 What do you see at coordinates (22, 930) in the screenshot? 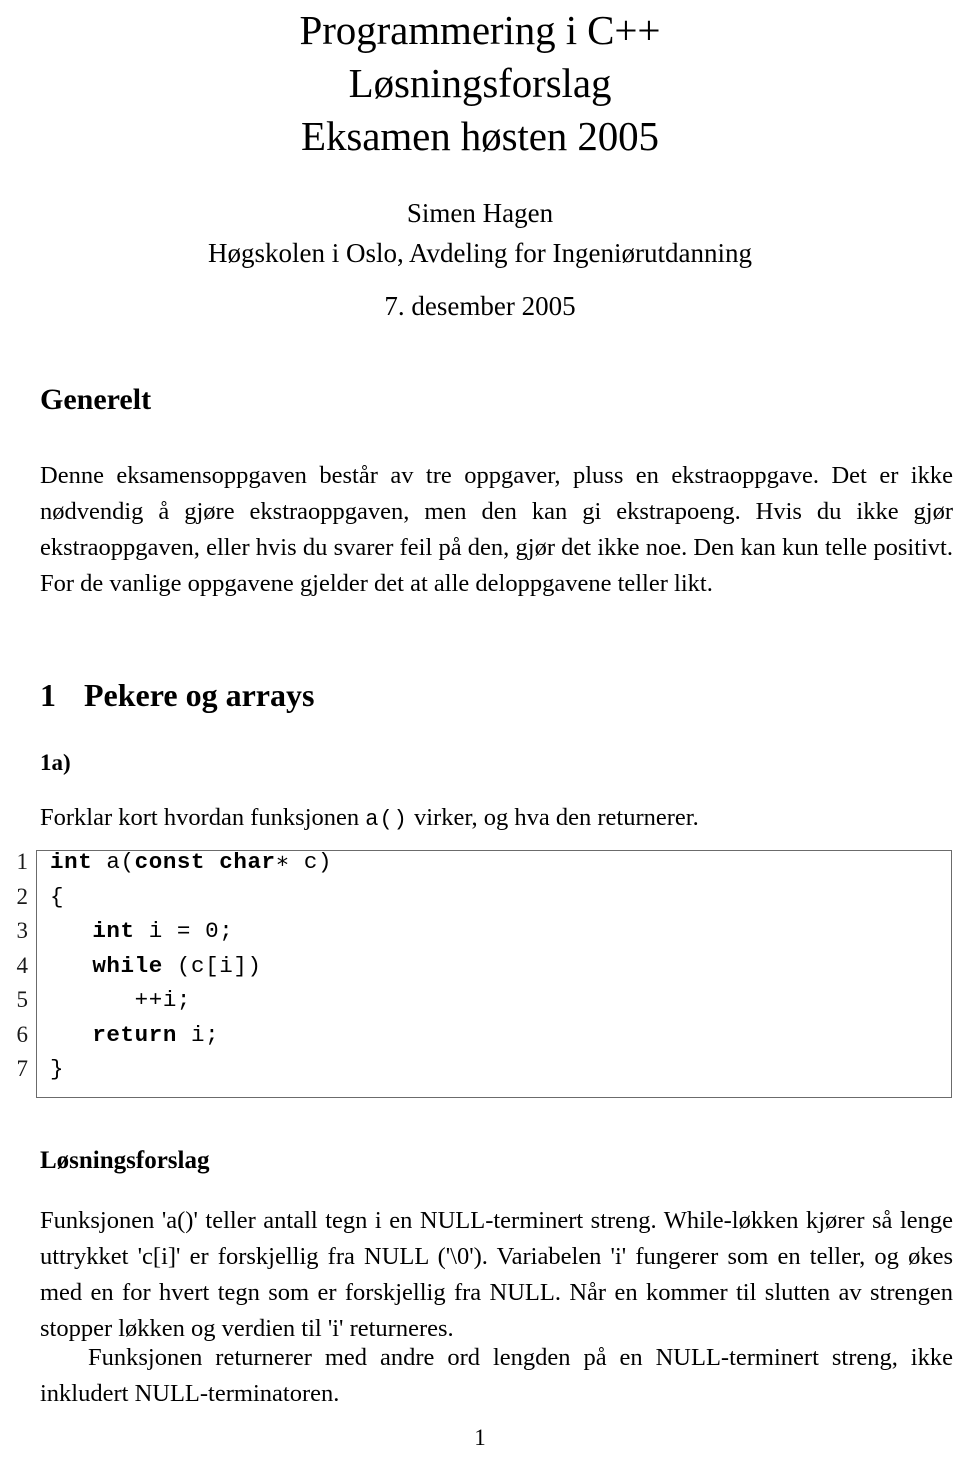
I see `code-line-number: 3` at bounding box center [22, 930].